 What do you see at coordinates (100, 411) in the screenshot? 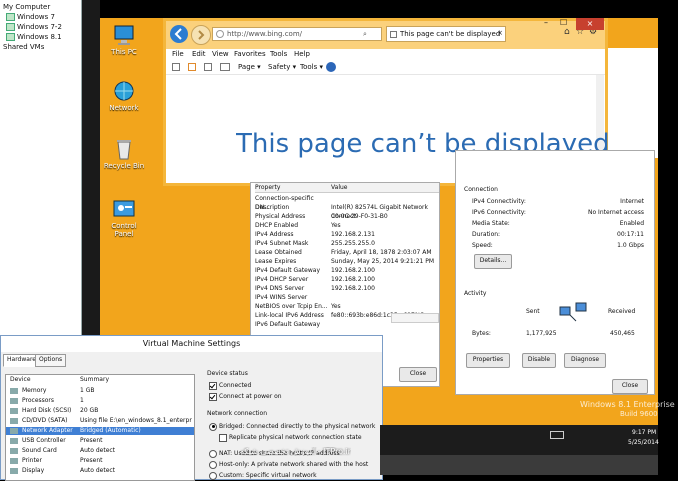
I see `device-row: Hard Disk (SCSI) 20 GB` at bounding box center [100, 411].